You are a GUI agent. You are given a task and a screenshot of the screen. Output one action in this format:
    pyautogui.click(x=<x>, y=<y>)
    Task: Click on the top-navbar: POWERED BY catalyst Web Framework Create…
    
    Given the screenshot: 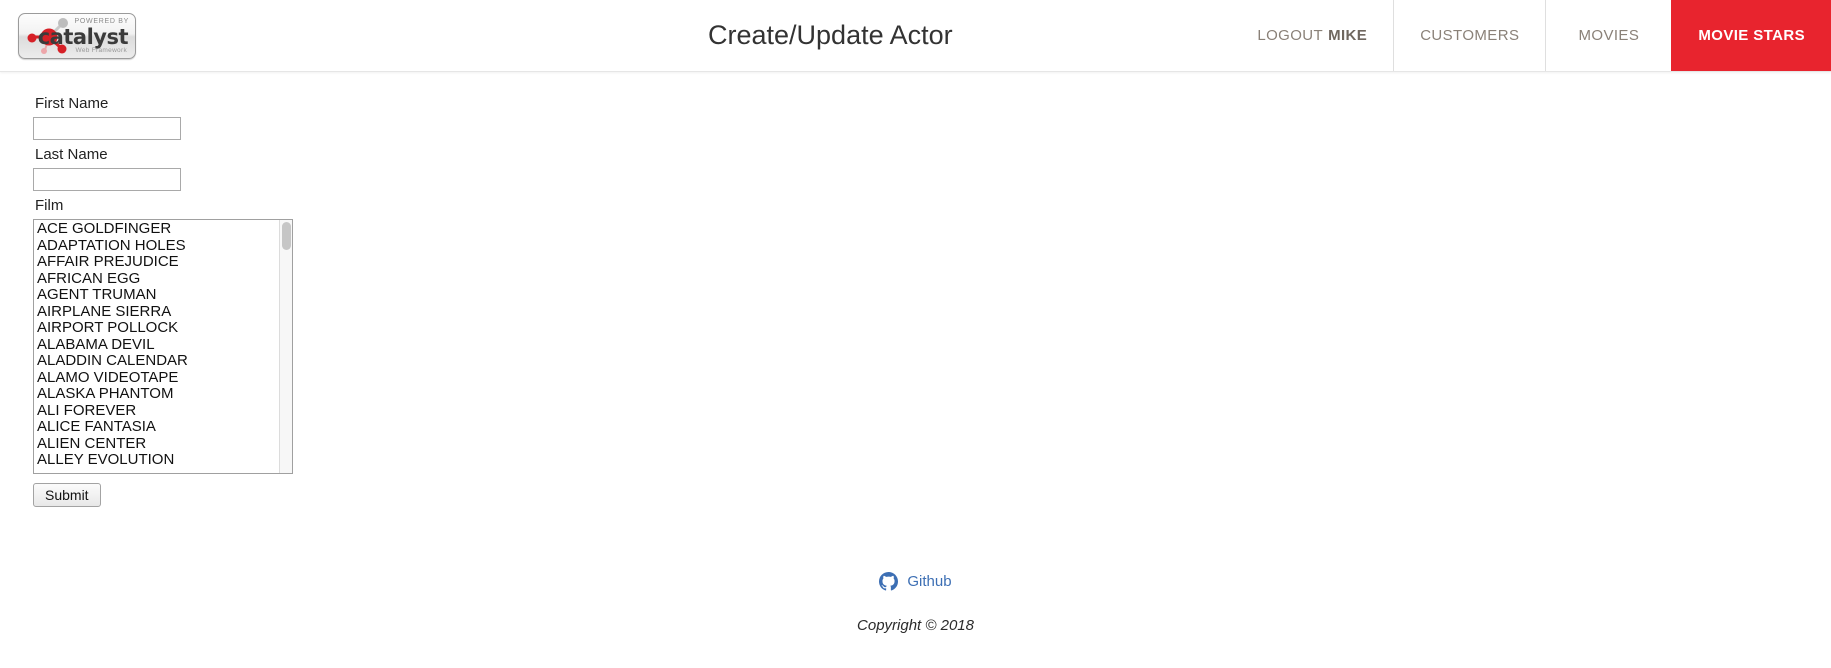 What is the action you would take?
    pyautogui.click(x=915, y=36)
    